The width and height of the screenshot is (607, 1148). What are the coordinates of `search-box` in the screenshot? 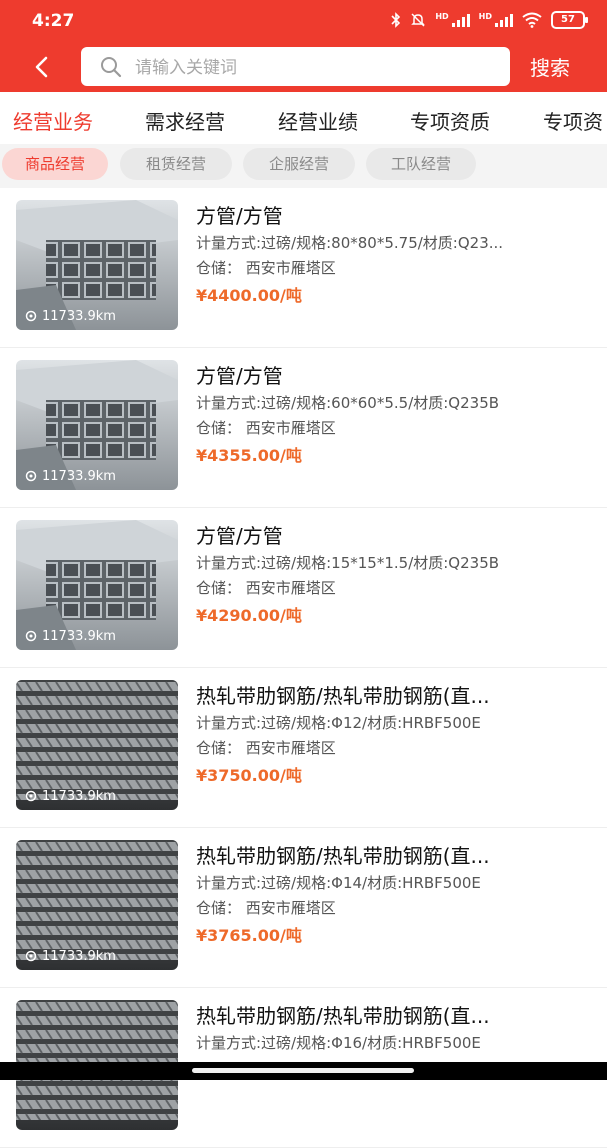 It's located at (295, 67).